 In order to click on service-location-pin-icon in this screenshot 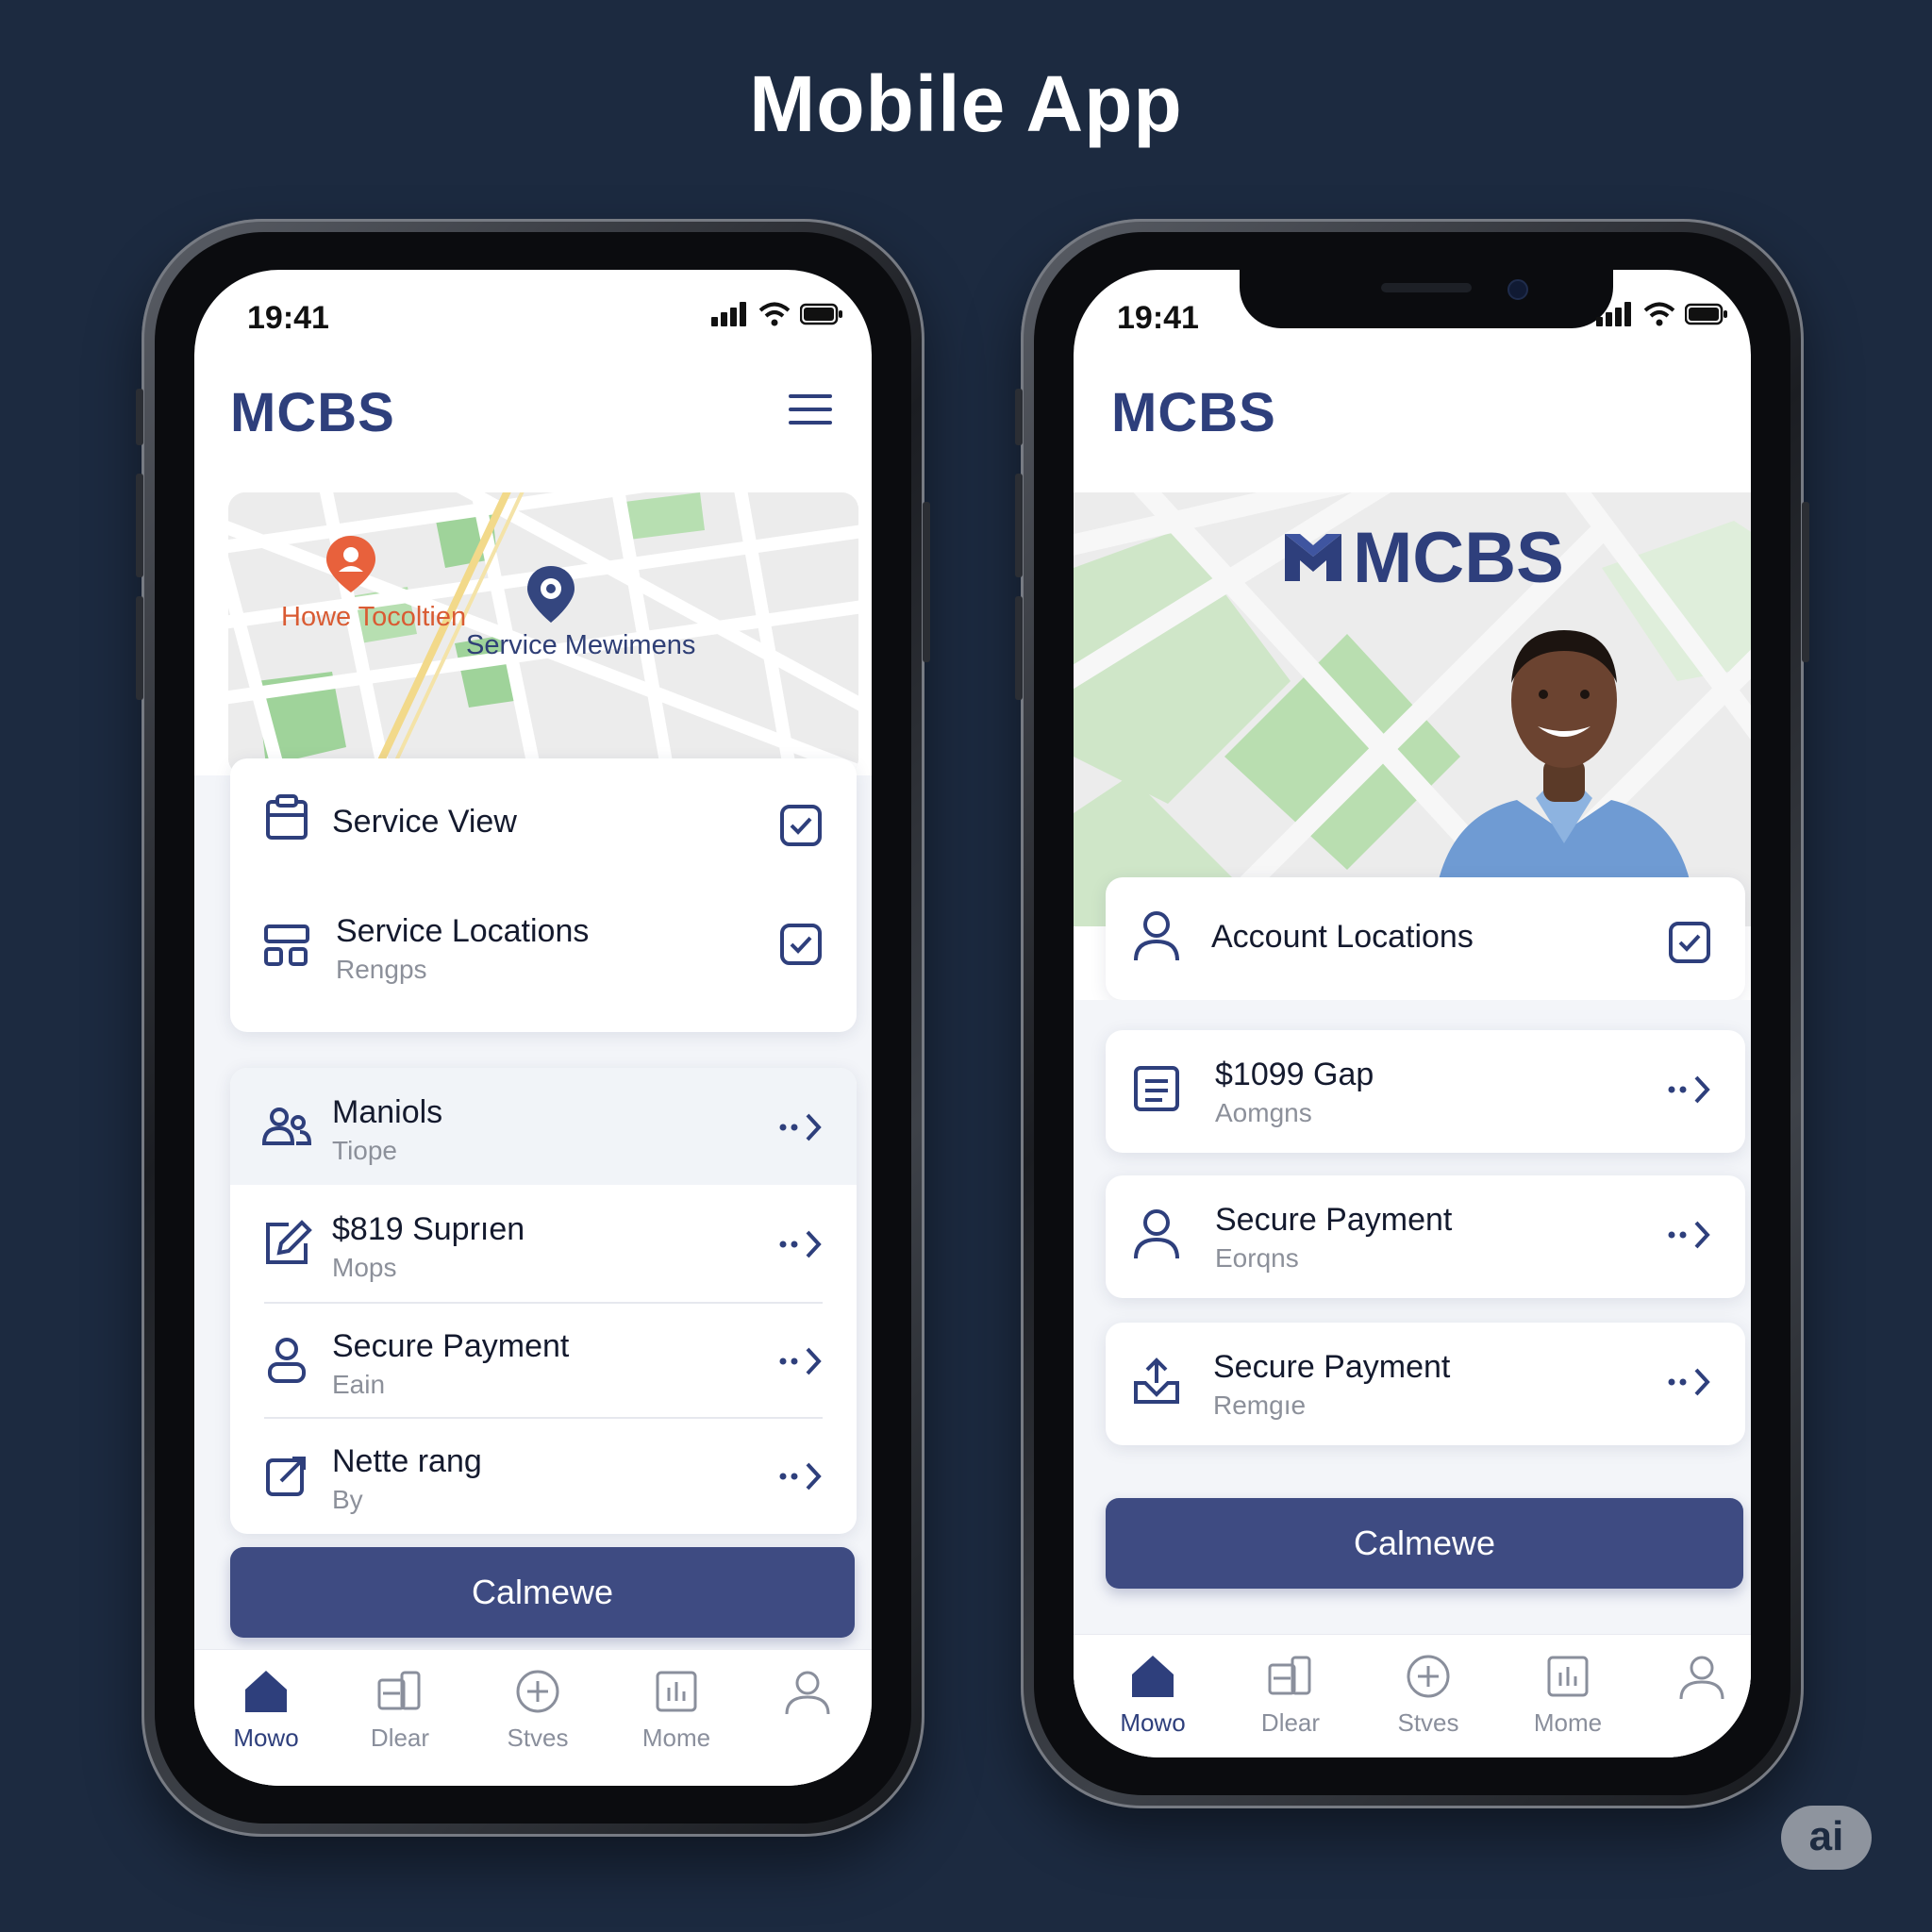, I will do `click(551, 594)`.